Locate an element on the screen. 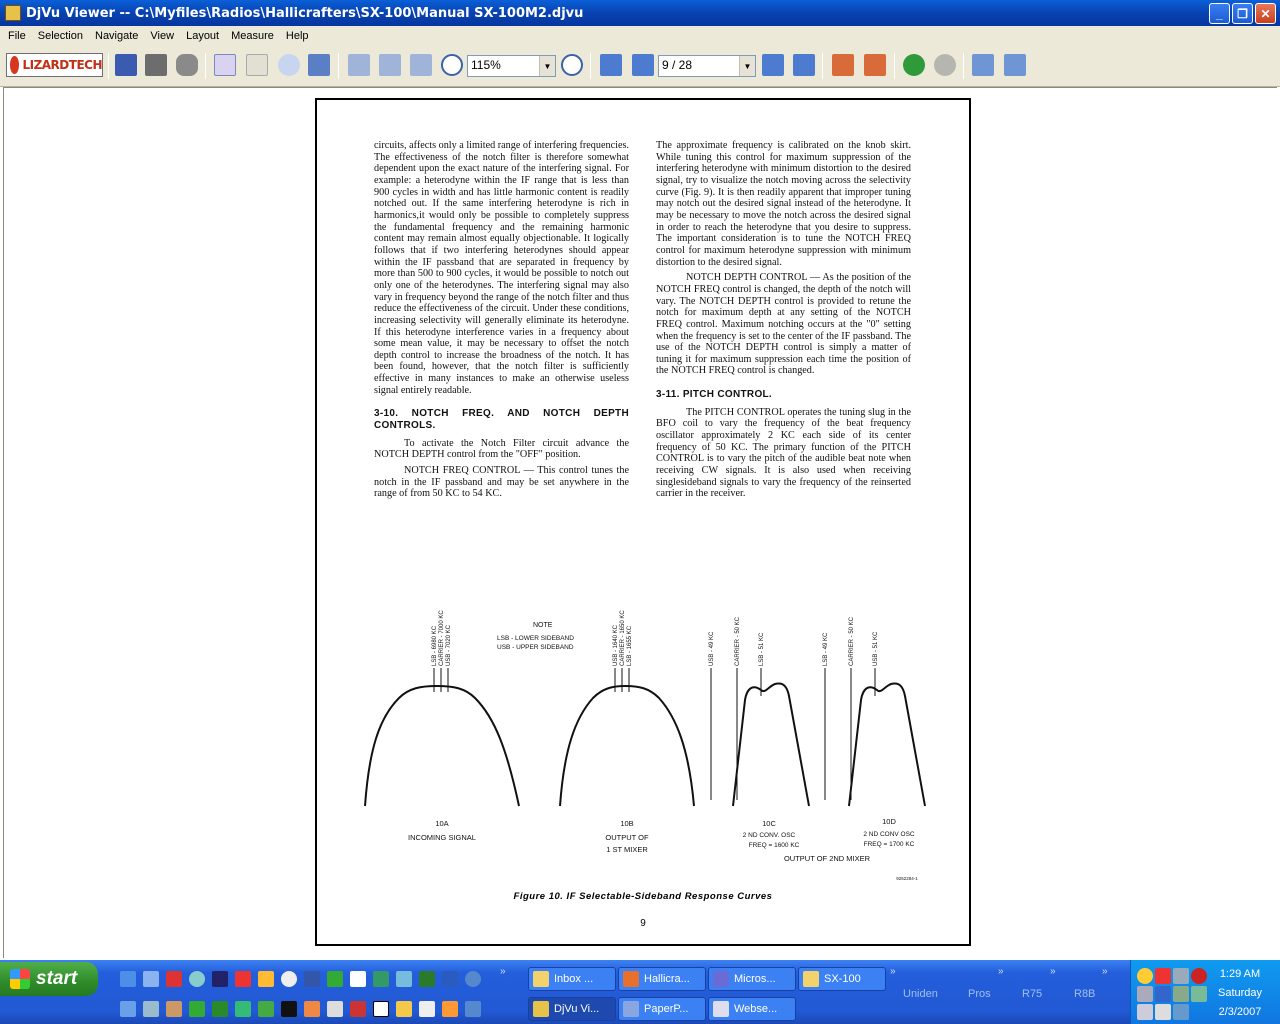  marquee-zoom-icon is located at coordinates (319, 65).